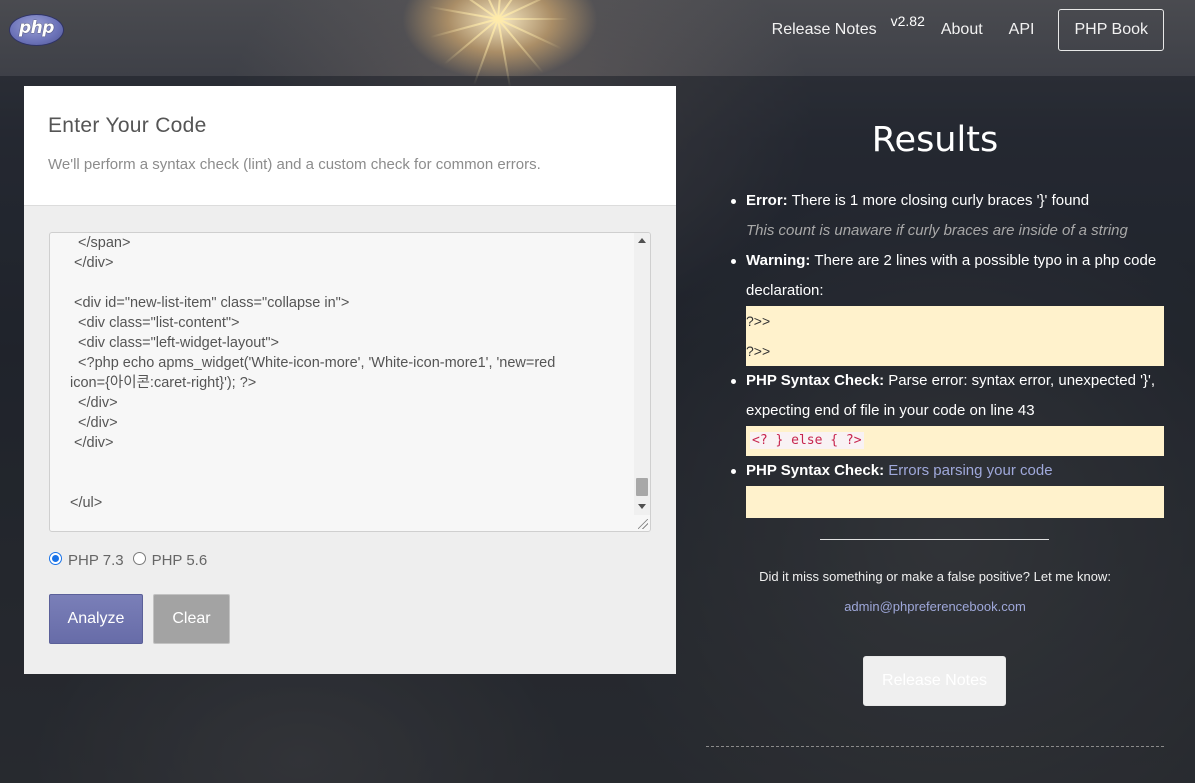  Describe the element at coordinates (96, 619) in the screenshot. I see `analyze-button: Analyze` at that location.